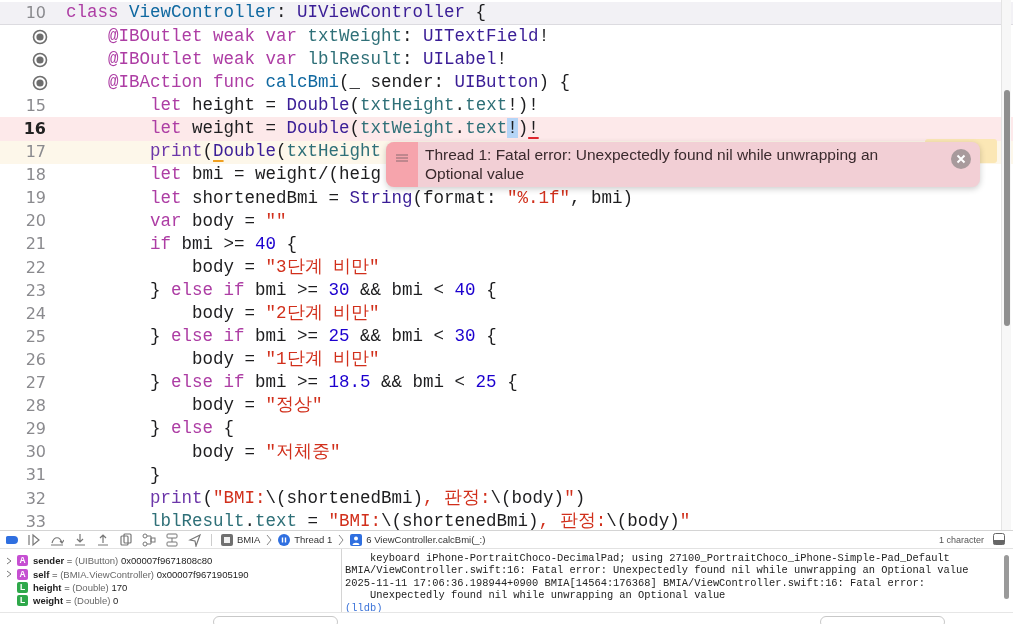 The width and height of the screenshot is (1013, 624). What do you see at coordinates (218, 221) in the screenshot?
I see `code-line: var body = ""` at bounding box center [218, 221].